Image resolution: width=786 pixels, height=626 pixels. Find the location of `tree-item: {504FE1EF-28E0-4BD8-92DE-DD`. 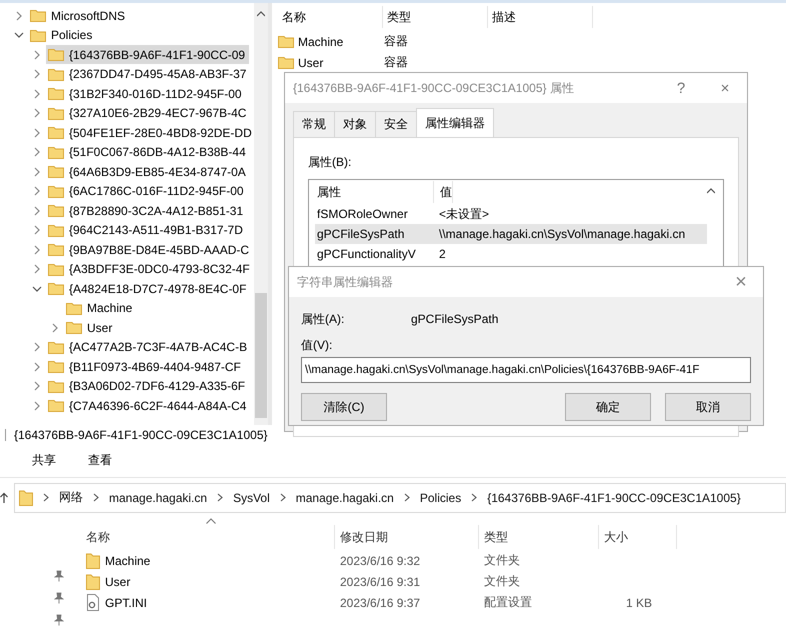

tree-item: {504FE1EF-28E0-4BD8-92DE-DD is located at coordinates (151, 132).